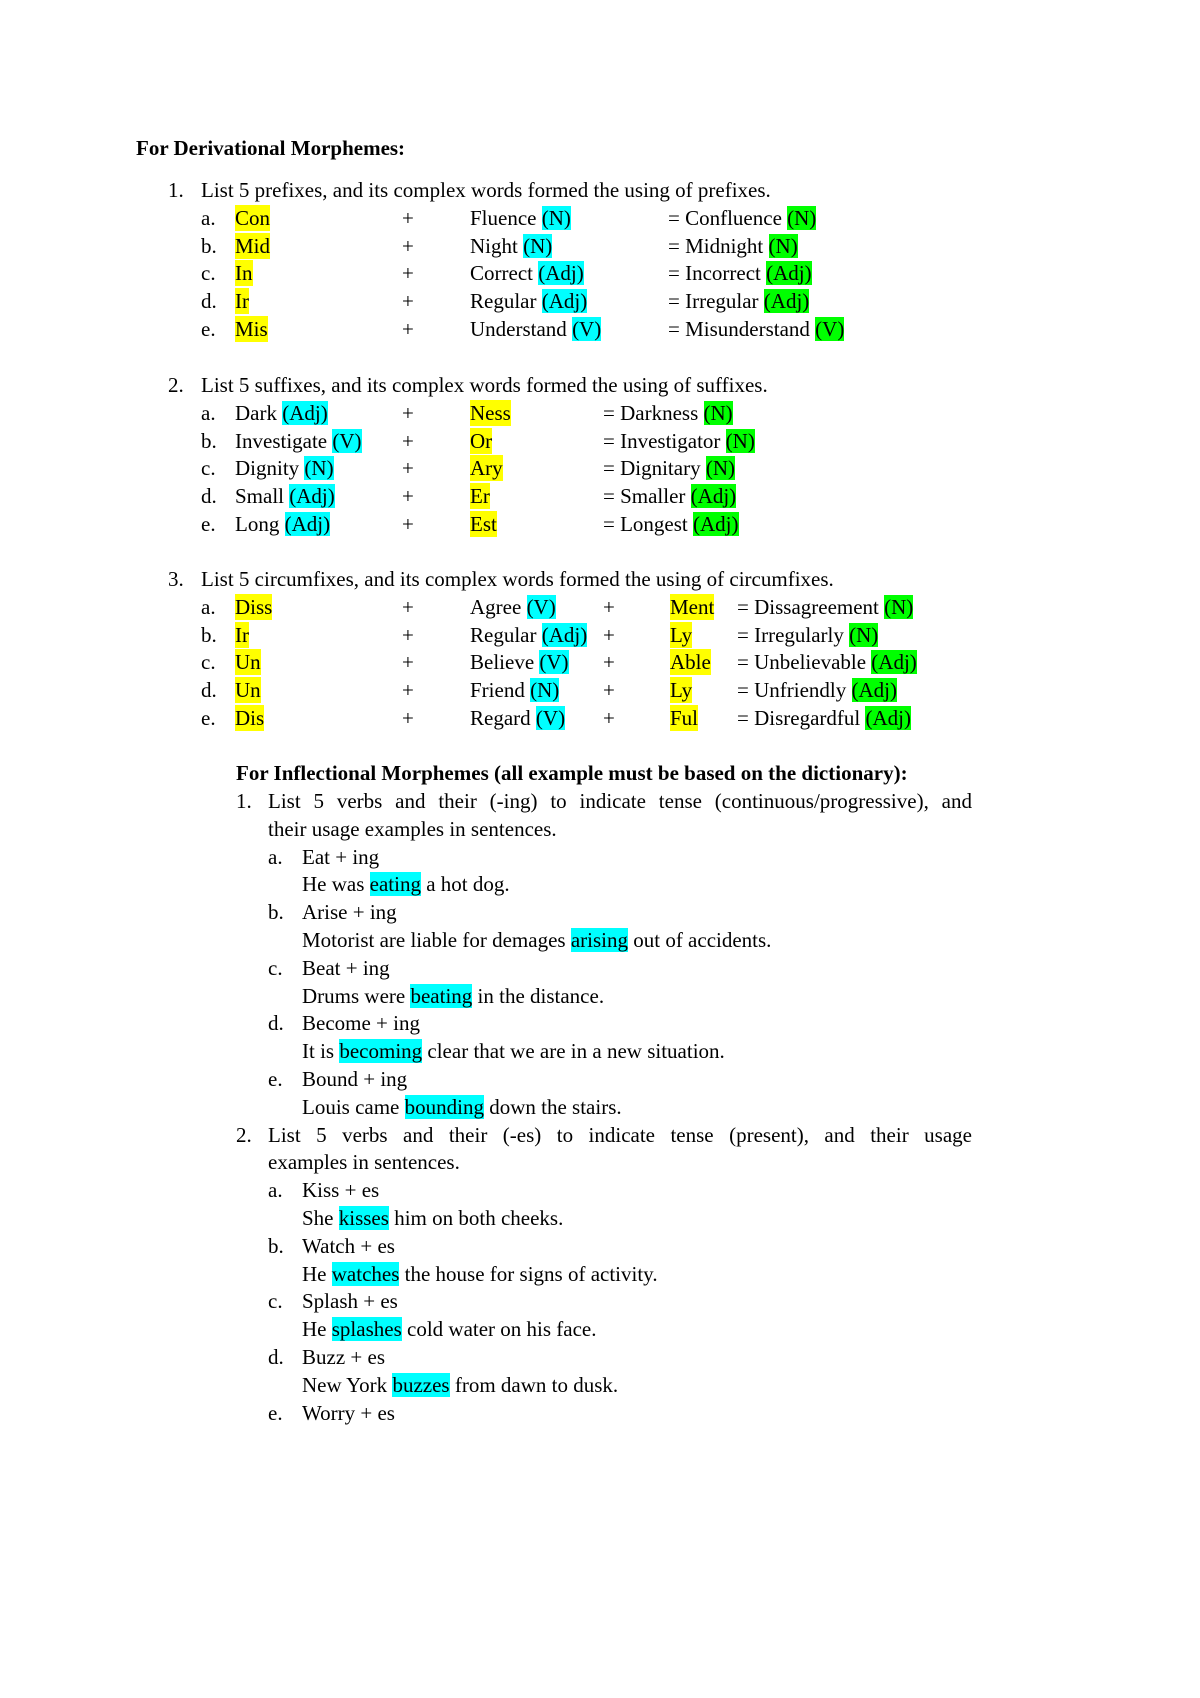  I want to click on sentence-text: cold water on his face., so click(499, 1329).